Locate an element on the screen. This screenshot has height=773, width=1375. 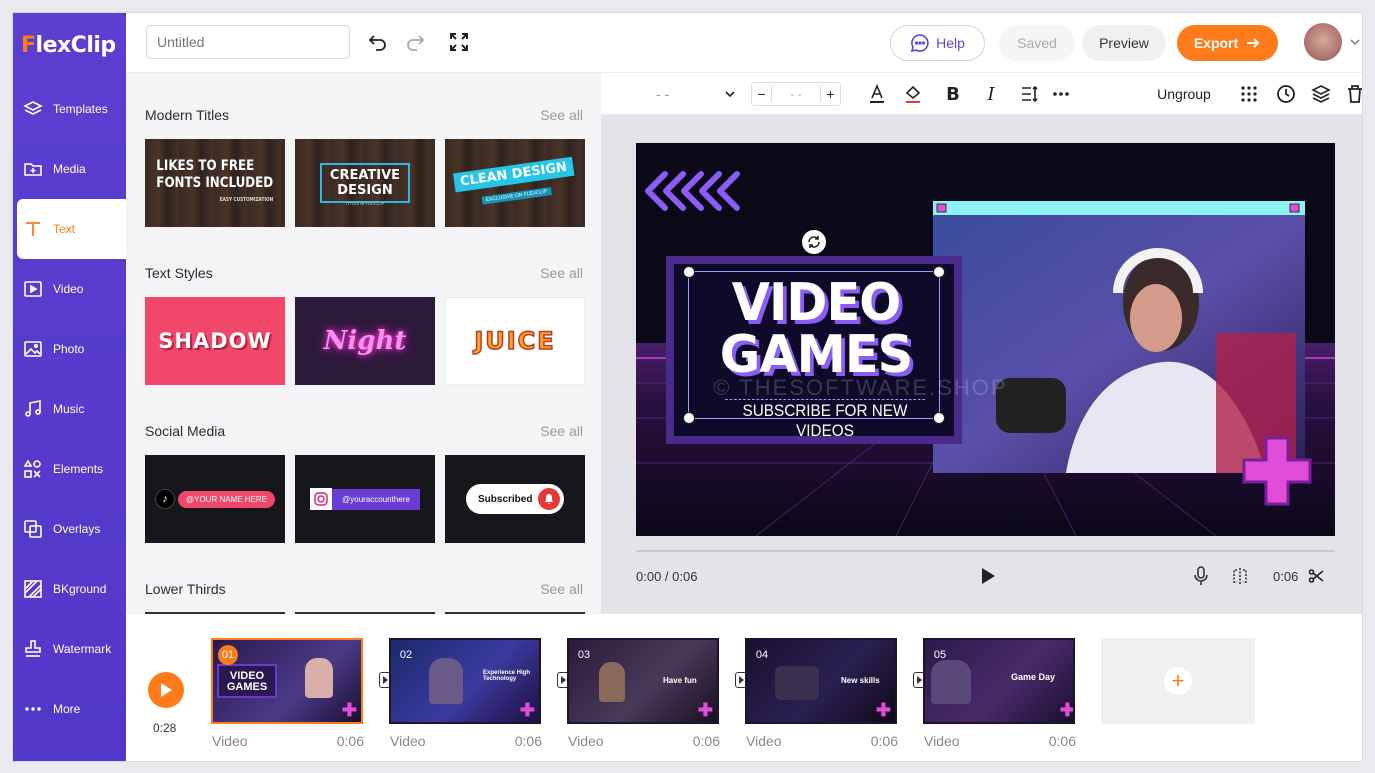
sidebar-item-media: Media is located at coordinates (69, 169).